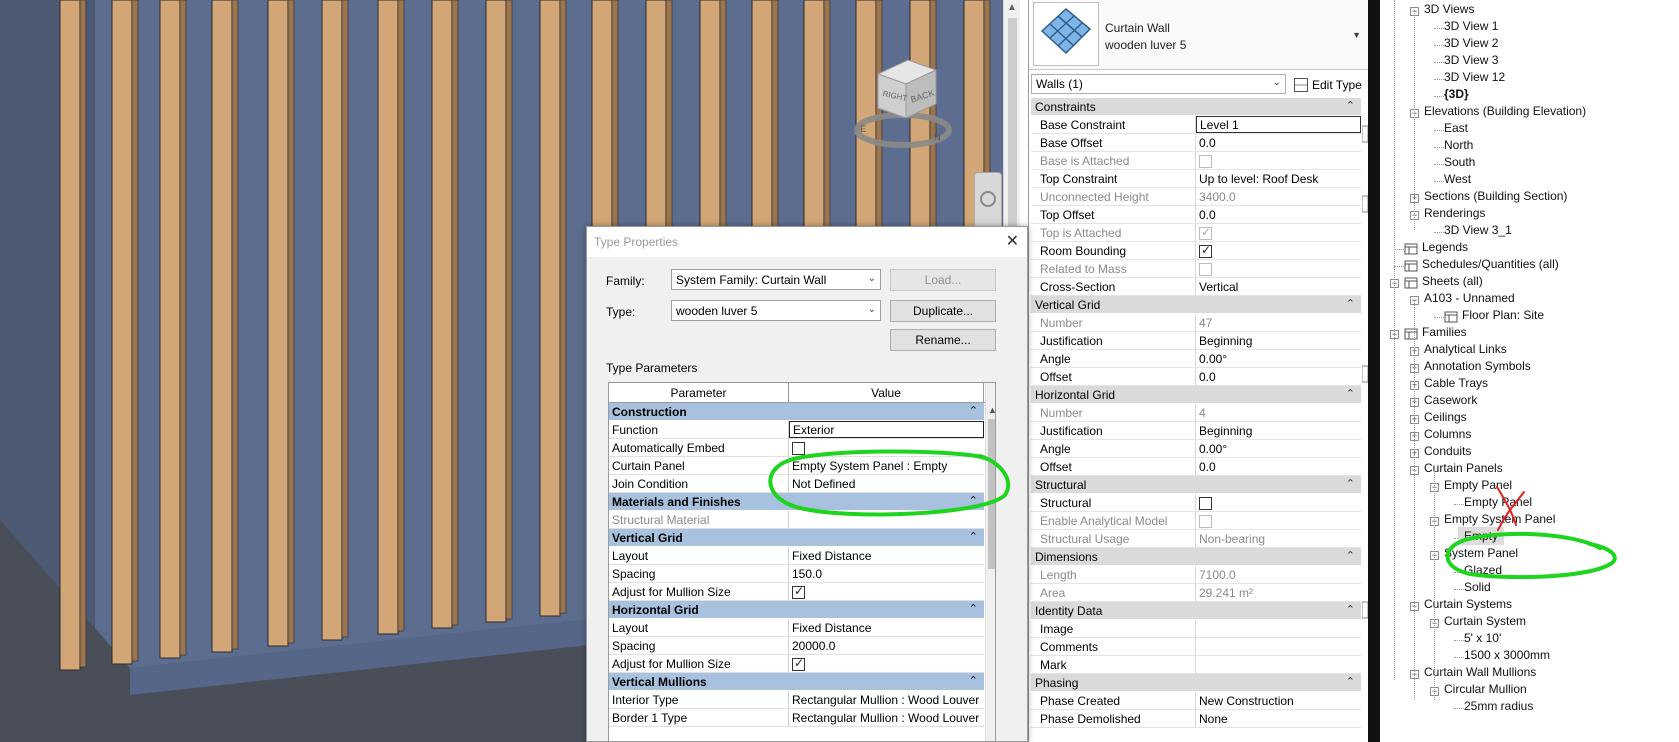  What do you see at coordinates (1278, 700) in the screenshot?
I see `property-value: New Construction` at bounding box center [1278, 700].